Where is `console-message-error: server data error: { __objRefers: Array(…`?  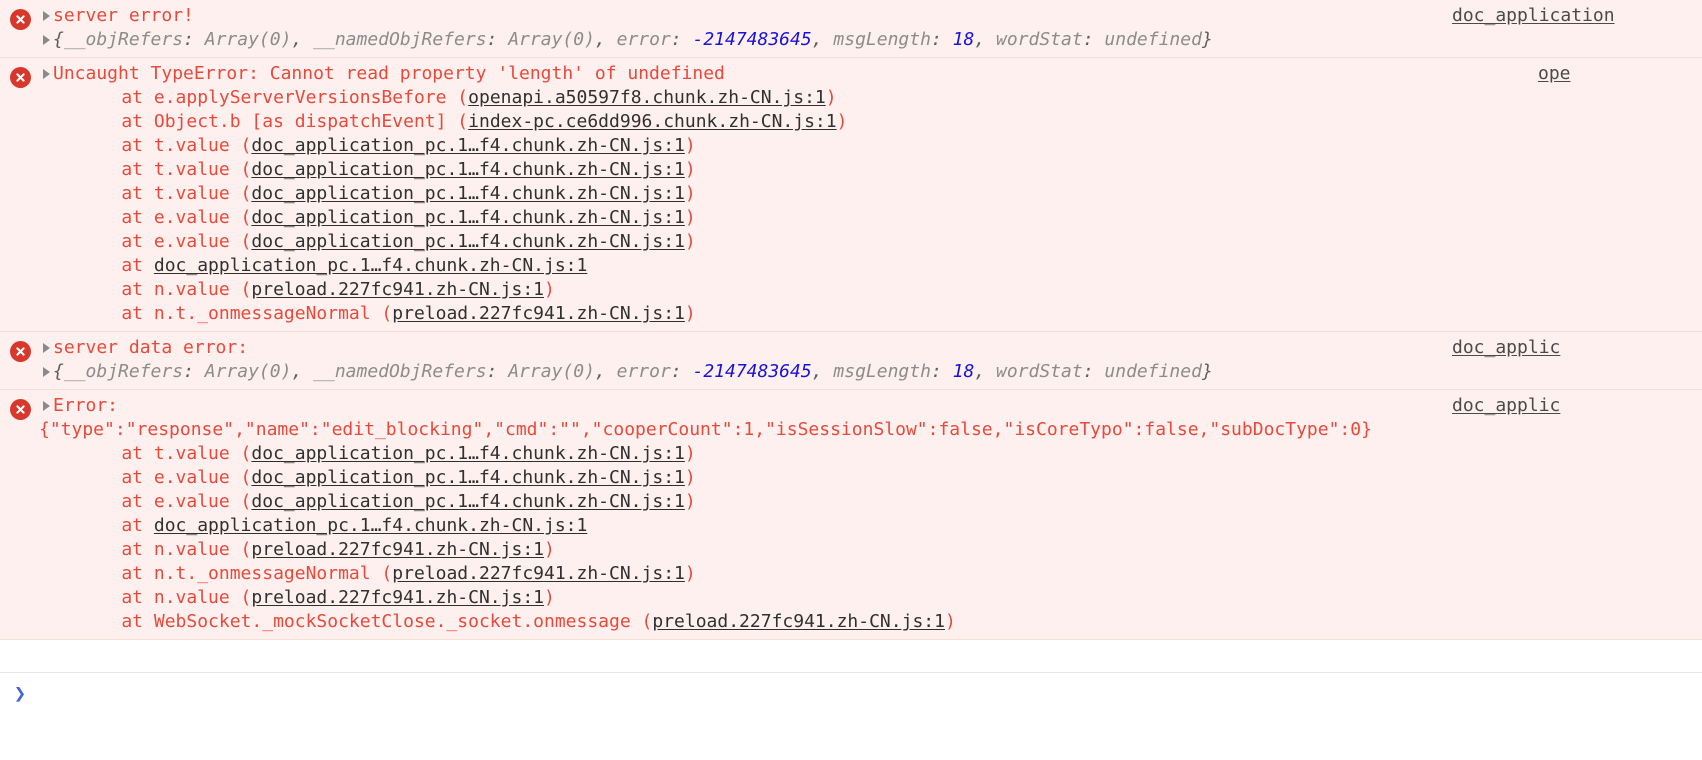 console-message-error: server data error: { __objRefers: Array(… is located at coordinates (851, 360).